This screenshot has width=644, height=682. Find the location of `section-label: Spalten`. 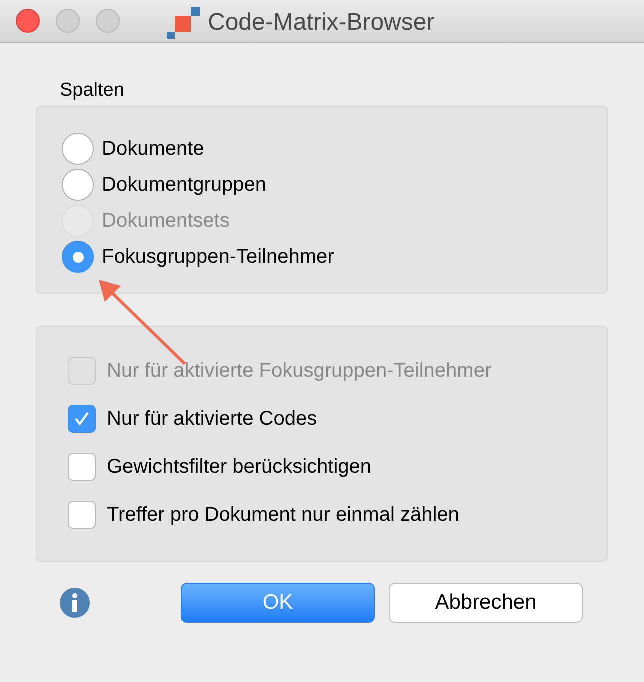

section-label: Spalten is located at coordinates (92, 90).